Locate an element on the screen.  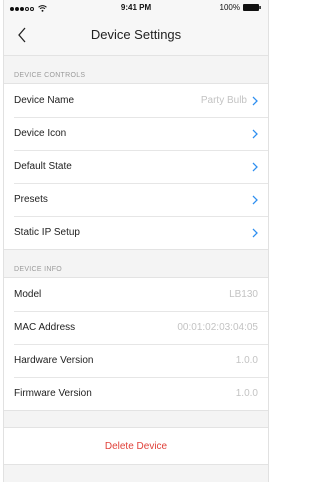
default-state-row: Default State is located at coordinates (136, 166).